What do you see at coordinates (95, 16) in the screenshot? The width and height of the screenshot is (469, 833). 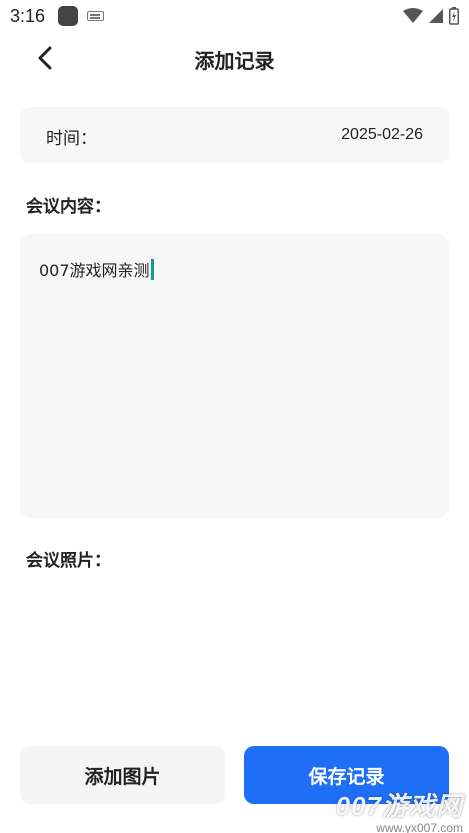 I see `keyboard-icon` at bounding box center [95, 16].